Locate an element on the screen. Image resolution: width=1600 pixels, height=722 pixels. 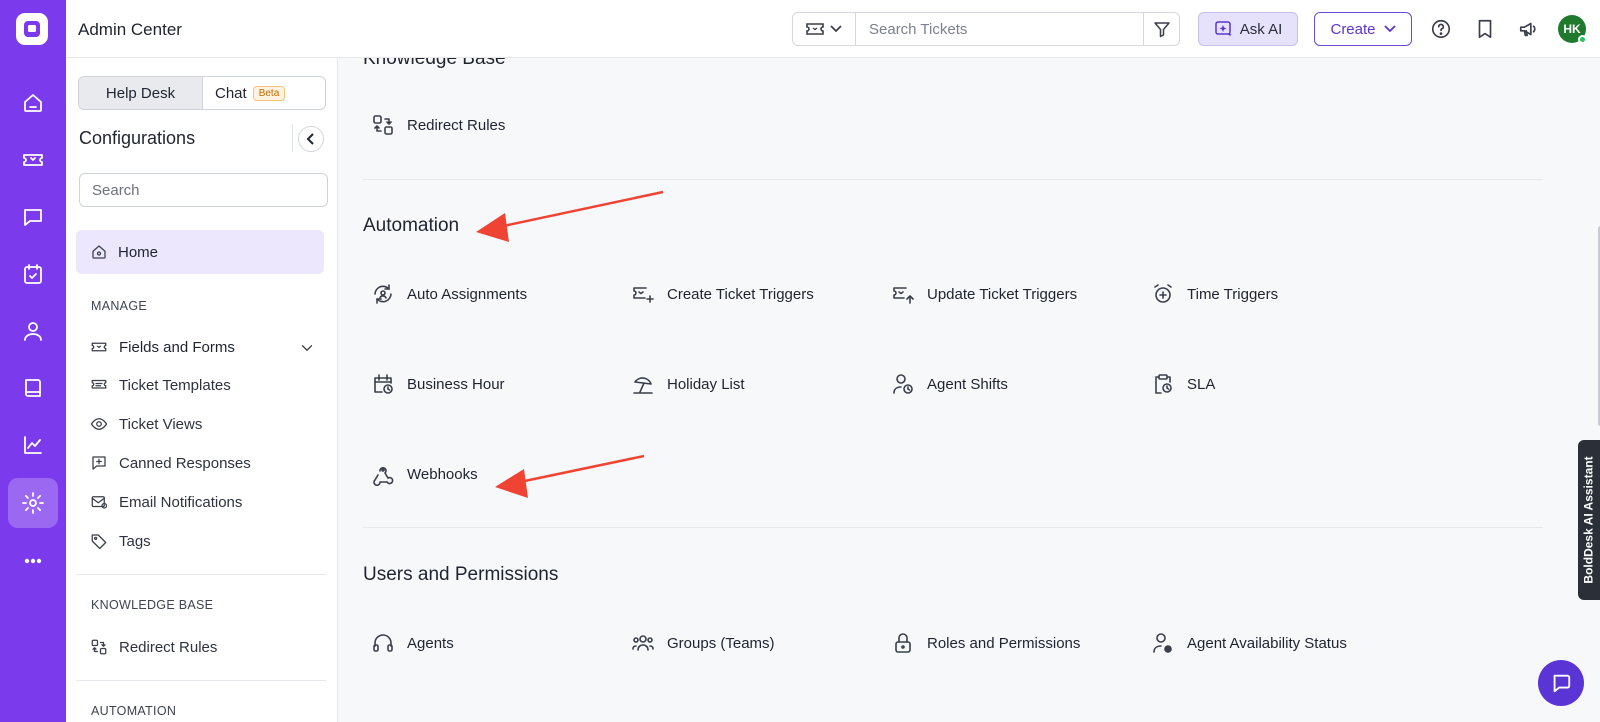
tile-label: Agent Shifts is located at coordinates (967, 384).